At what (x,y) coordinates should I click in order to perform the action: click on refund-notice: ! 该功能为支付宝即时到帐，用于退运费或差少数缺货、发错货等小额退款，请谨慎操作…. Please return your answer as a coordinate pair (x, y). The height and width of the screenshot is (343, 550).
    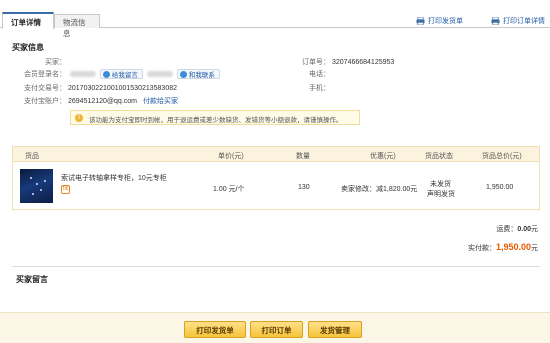
    Looking at the image, I should click on (215, 117).